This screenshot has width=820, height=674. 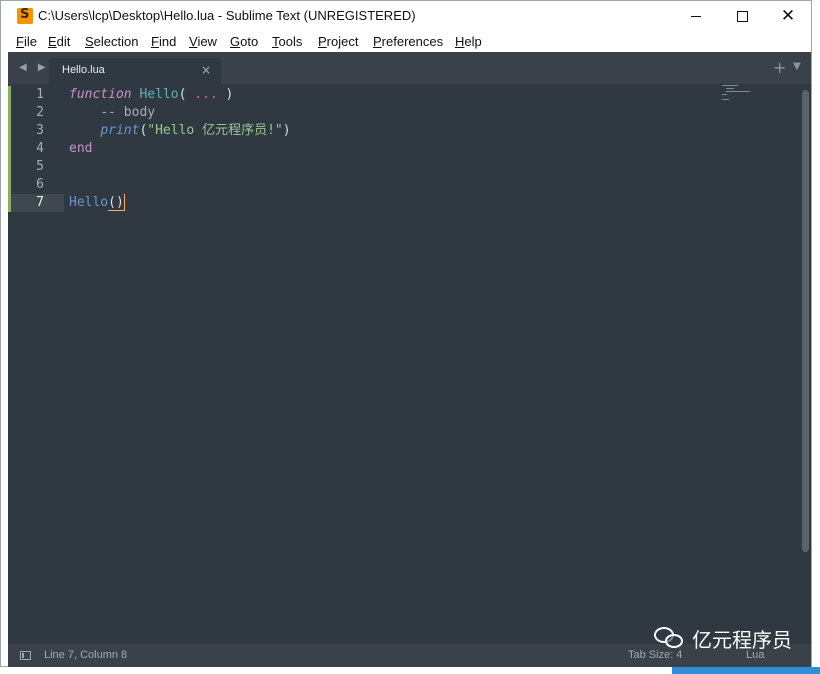 I want to click on line-number: 3, so click(x=40, y=130).